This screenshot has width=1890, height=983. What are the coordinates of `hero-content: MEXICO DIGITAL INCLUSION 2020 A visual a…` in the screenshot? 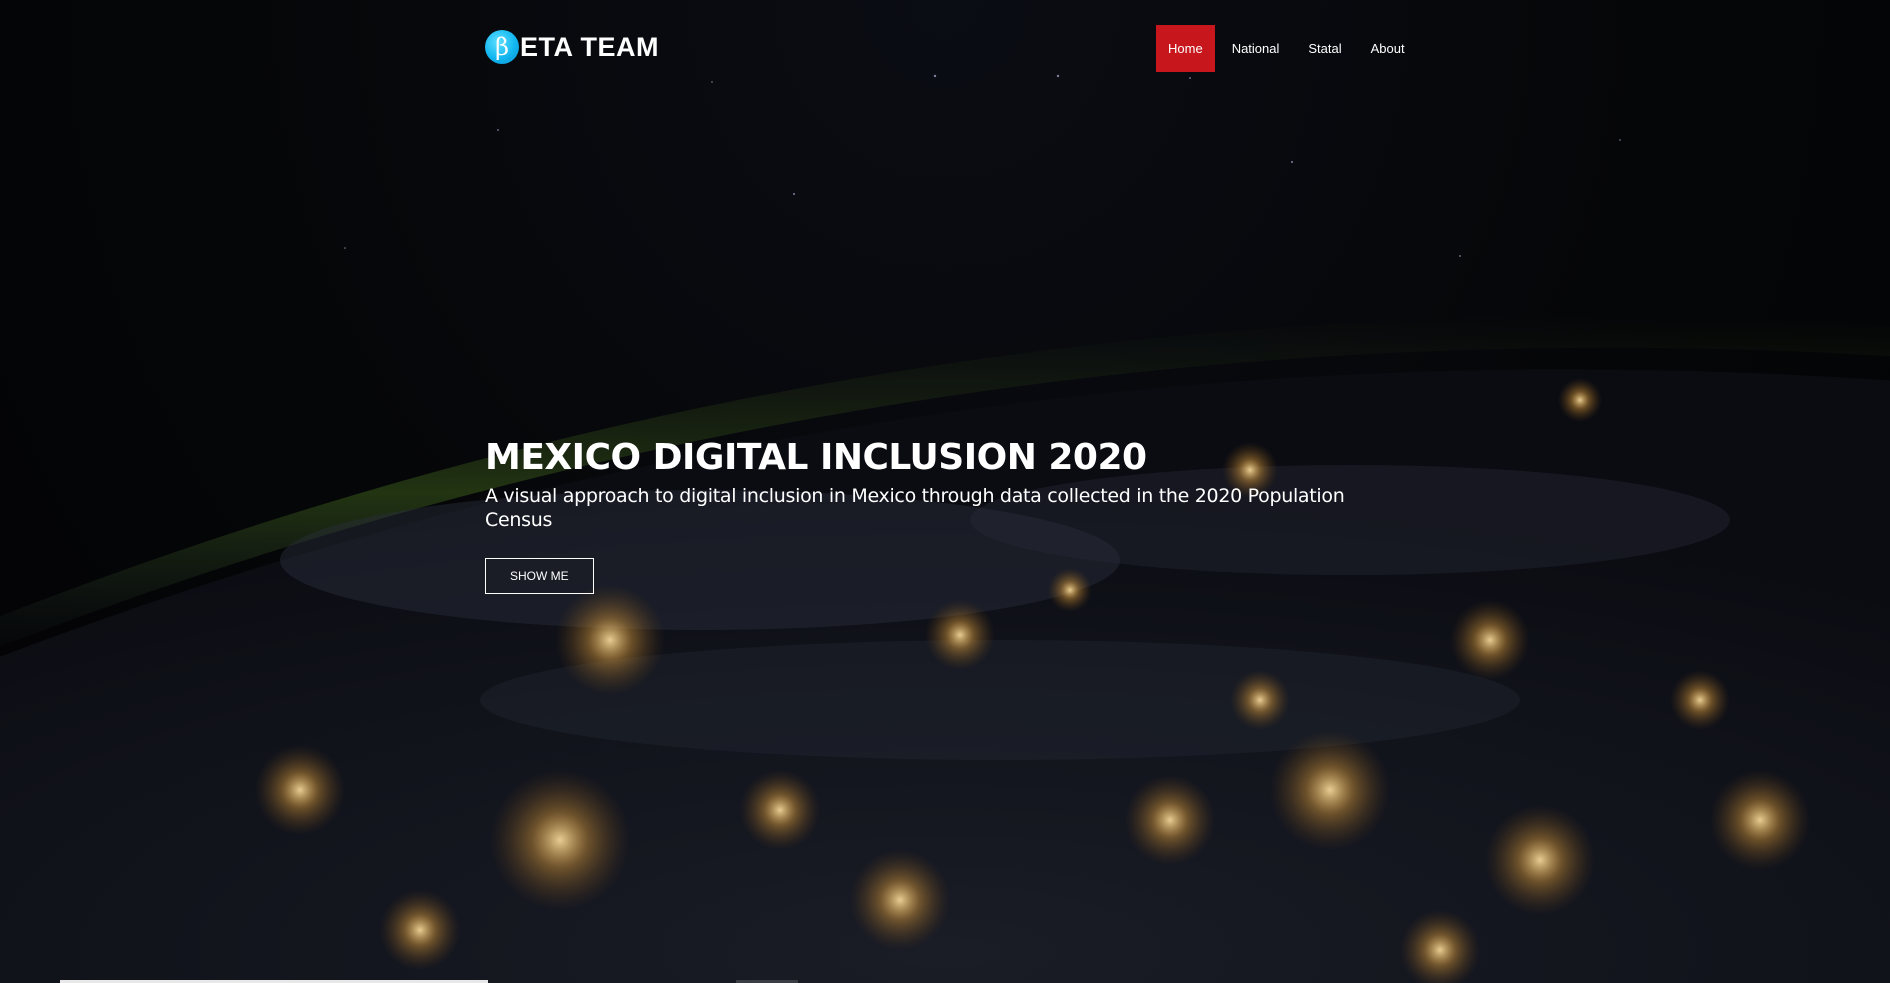 It's located at (935, 515).